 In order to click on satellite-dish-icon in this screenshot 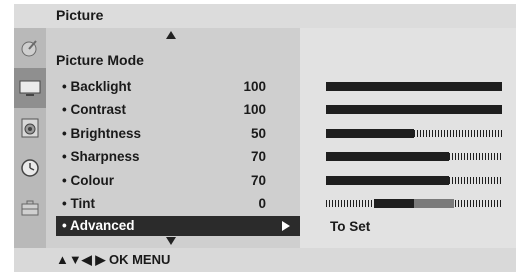, I will do `click(30, 48)`.